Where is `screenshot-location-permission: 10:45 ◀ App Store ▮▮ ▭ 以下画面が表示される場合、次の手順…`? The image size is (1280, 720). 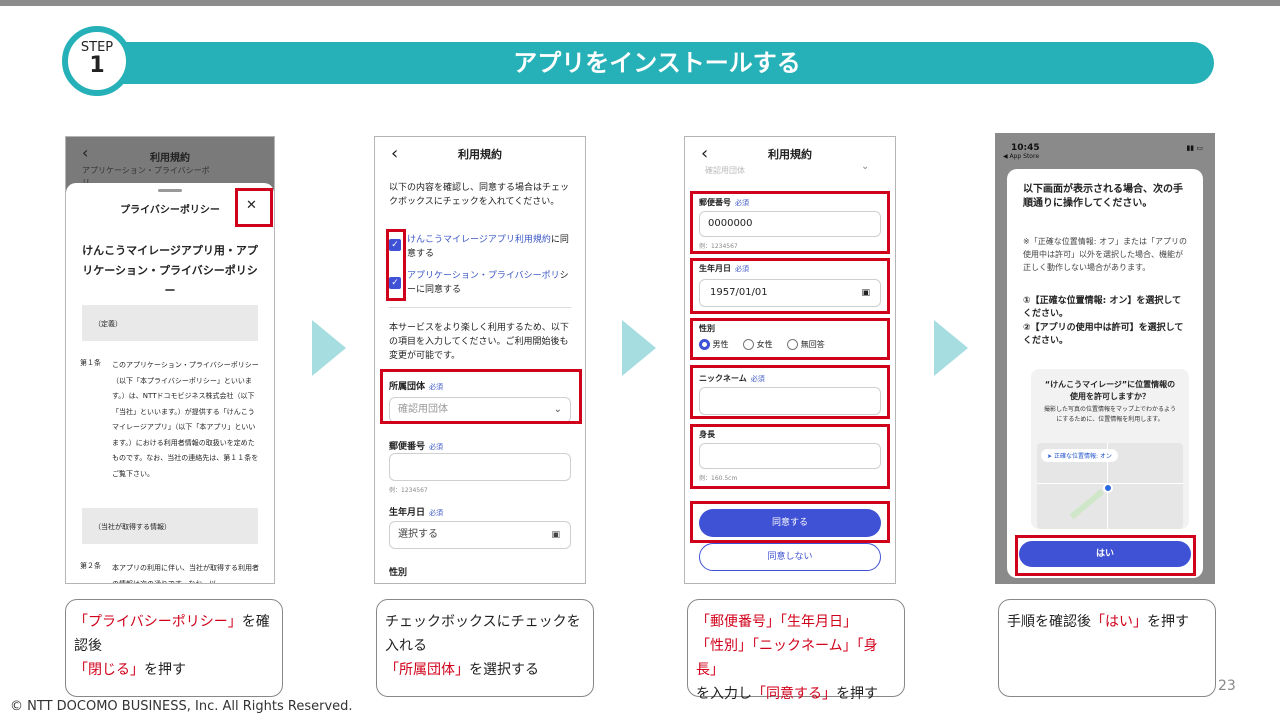 screenshot-location-permission: 10:45 ◀ App Store ▮▮ ▭ 以下画面が表示される場合、次の手順… is located at coordinates (1105, 358).